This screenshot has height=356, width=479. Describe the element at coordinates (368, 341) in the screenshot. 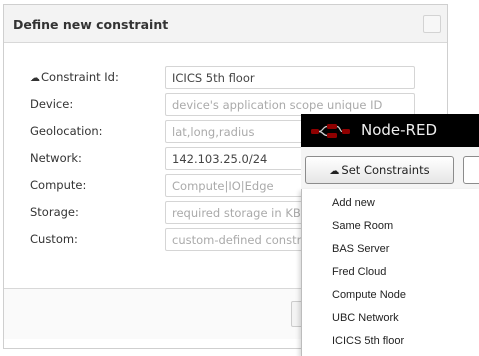

I see `menu-item-icics-5th-floor: ICICS 5th floor` at that location.